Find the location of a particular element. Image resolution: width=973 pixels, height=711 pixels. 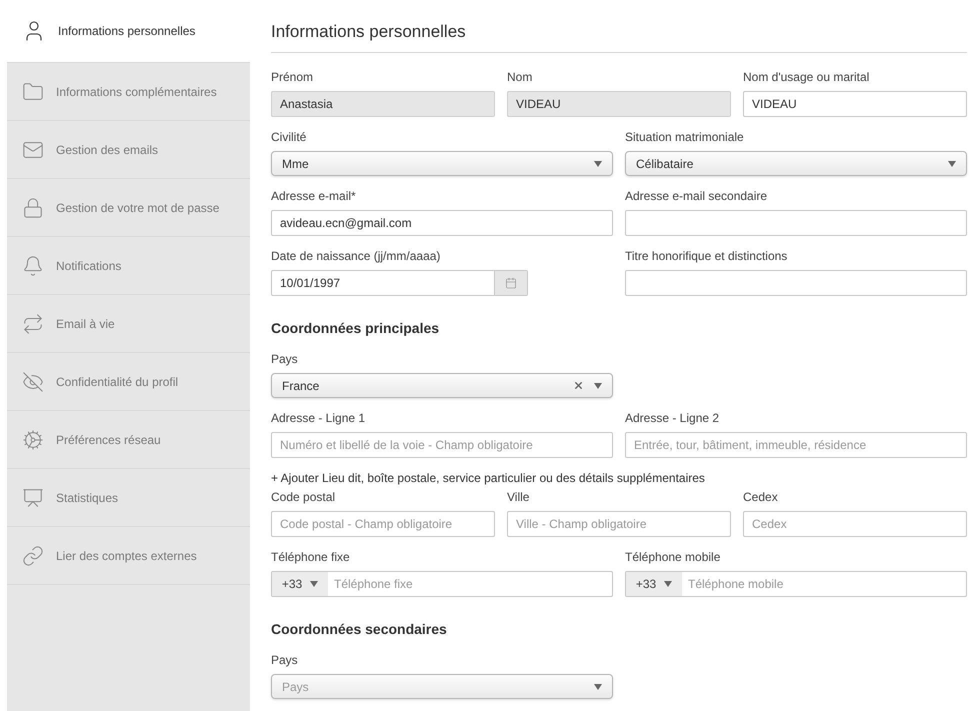

date-field: 10/01/1997 is located at coordinates (399, 283).